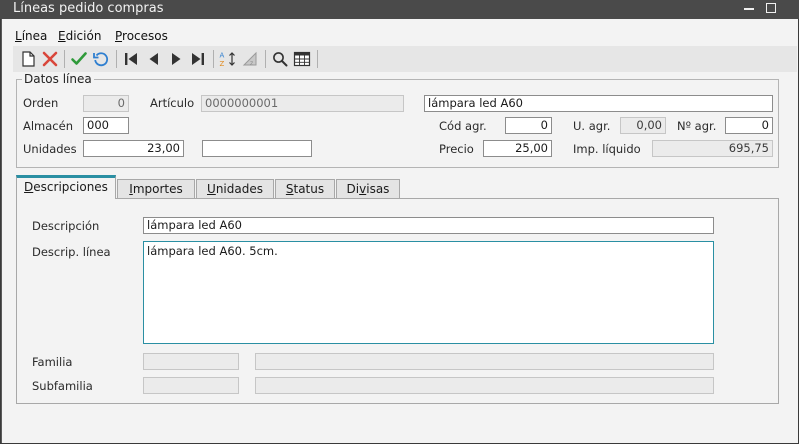 This screenshot has width=799, height=444. What do you see at coordinates (106, 125) in the screenshot?
I see `almacen-field: 000` at bounding box center [106, 125].